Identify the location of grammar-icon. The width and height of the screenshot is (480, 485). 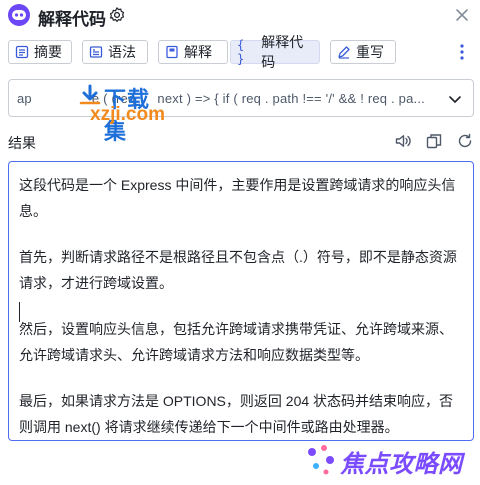
(96, 52).